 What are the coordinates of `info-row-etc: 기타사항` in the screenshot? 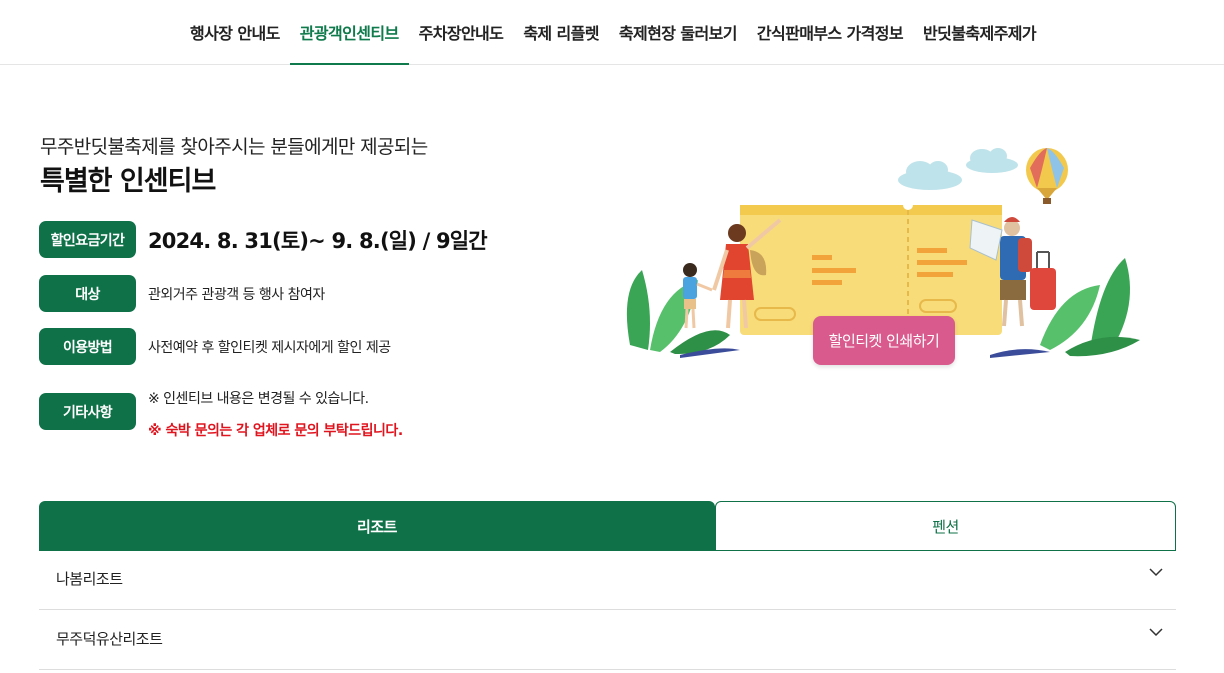 It's located at (87, 411).